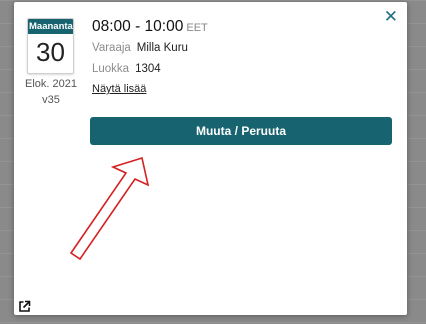 The width and height of the screenshot is (426, 324). Describe the element at coordinates (391, 16) in the screenshot. I see `close-icon: ✕` at that location.